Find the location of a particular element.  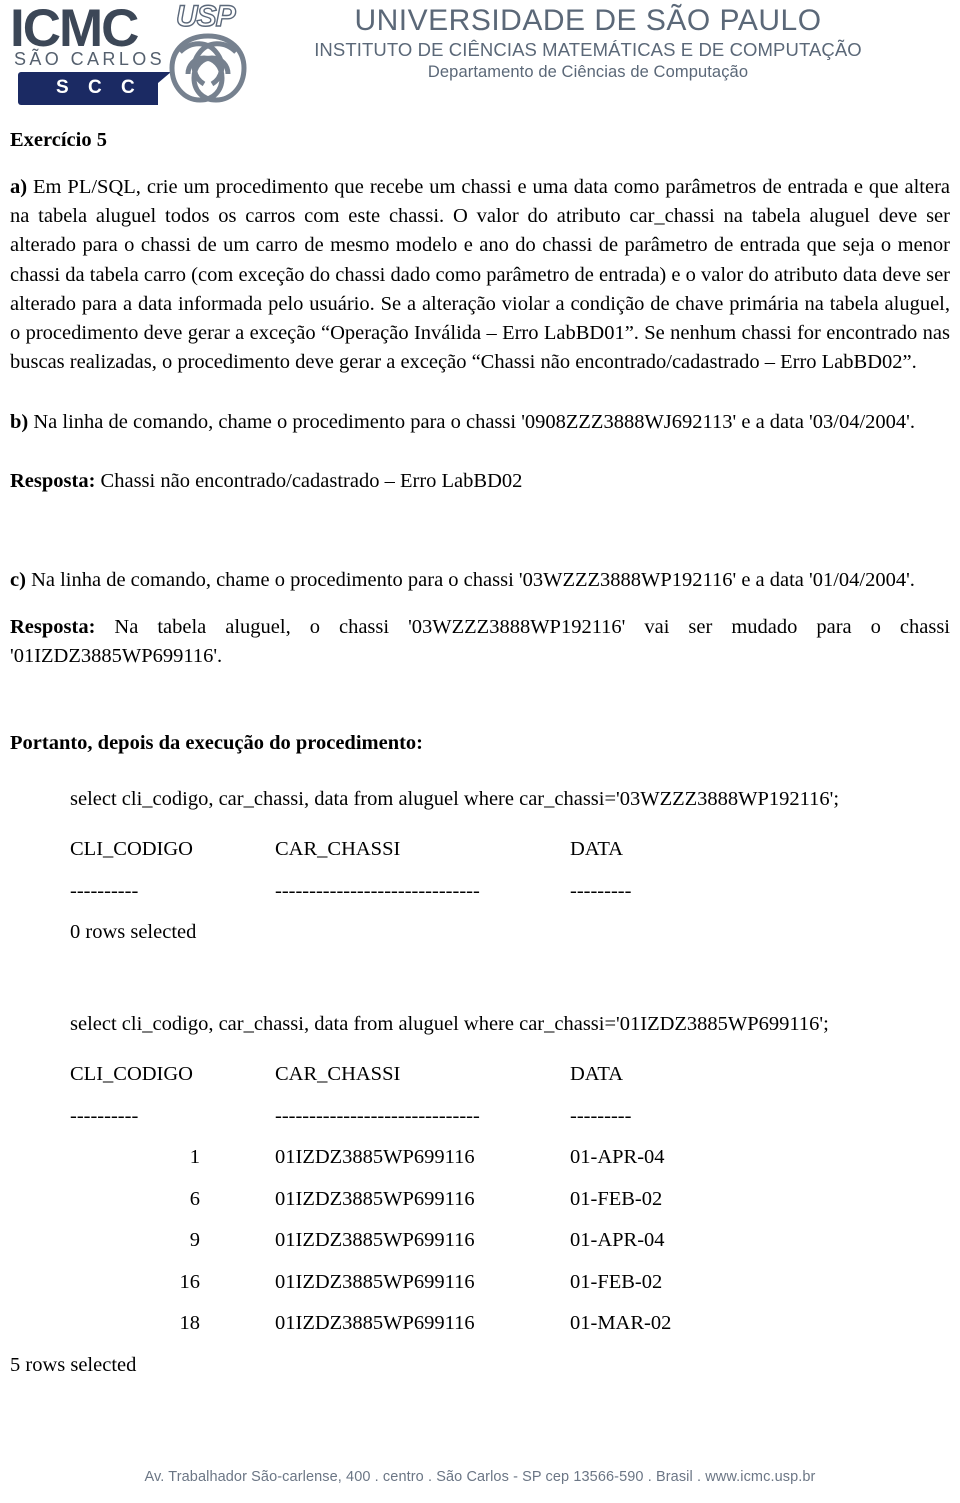

query-2-rows-selected: 5 rows selected is located at coordinates (73, 1364).